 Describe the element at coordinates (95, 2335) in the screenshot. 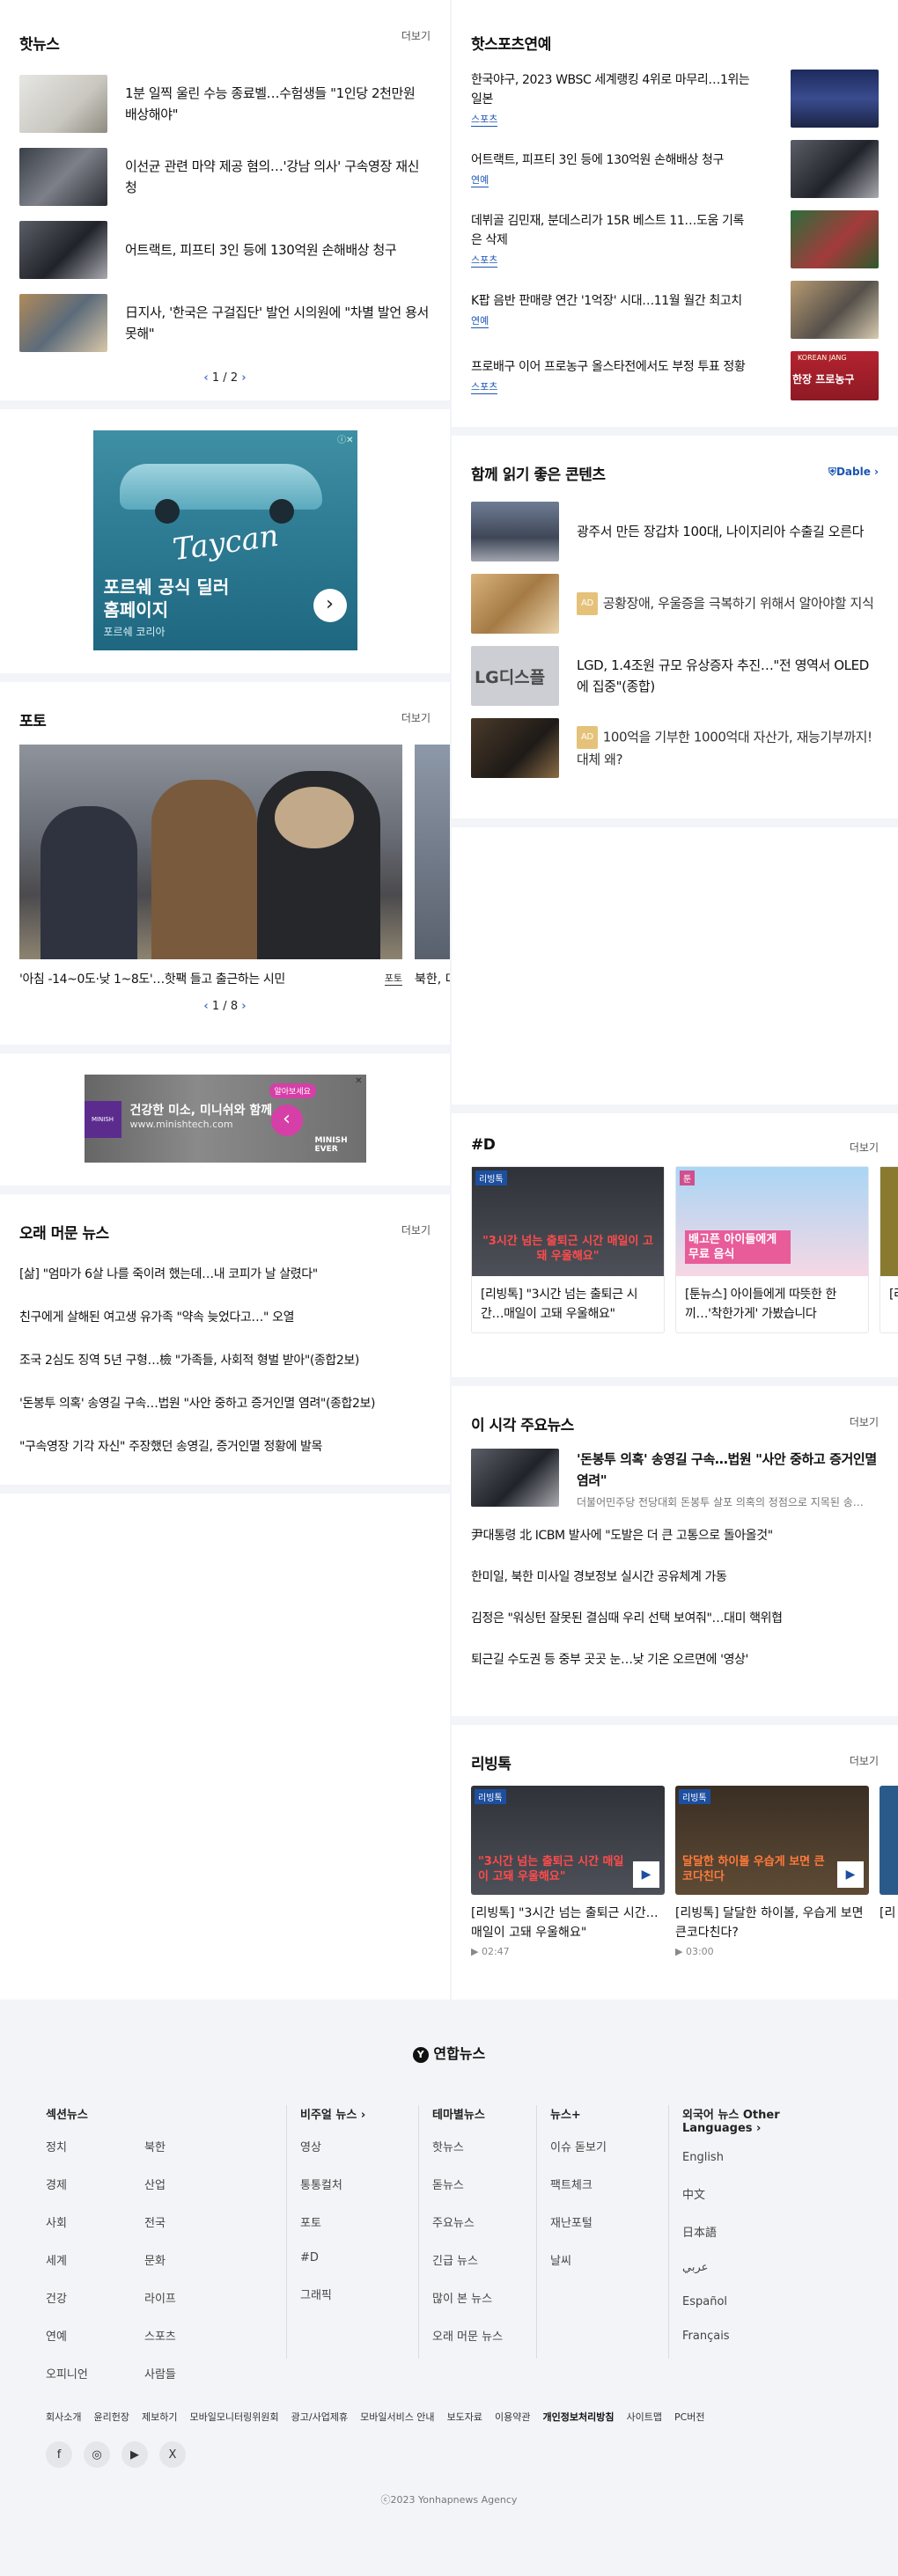

I see `footer-link: 연예` at that location.